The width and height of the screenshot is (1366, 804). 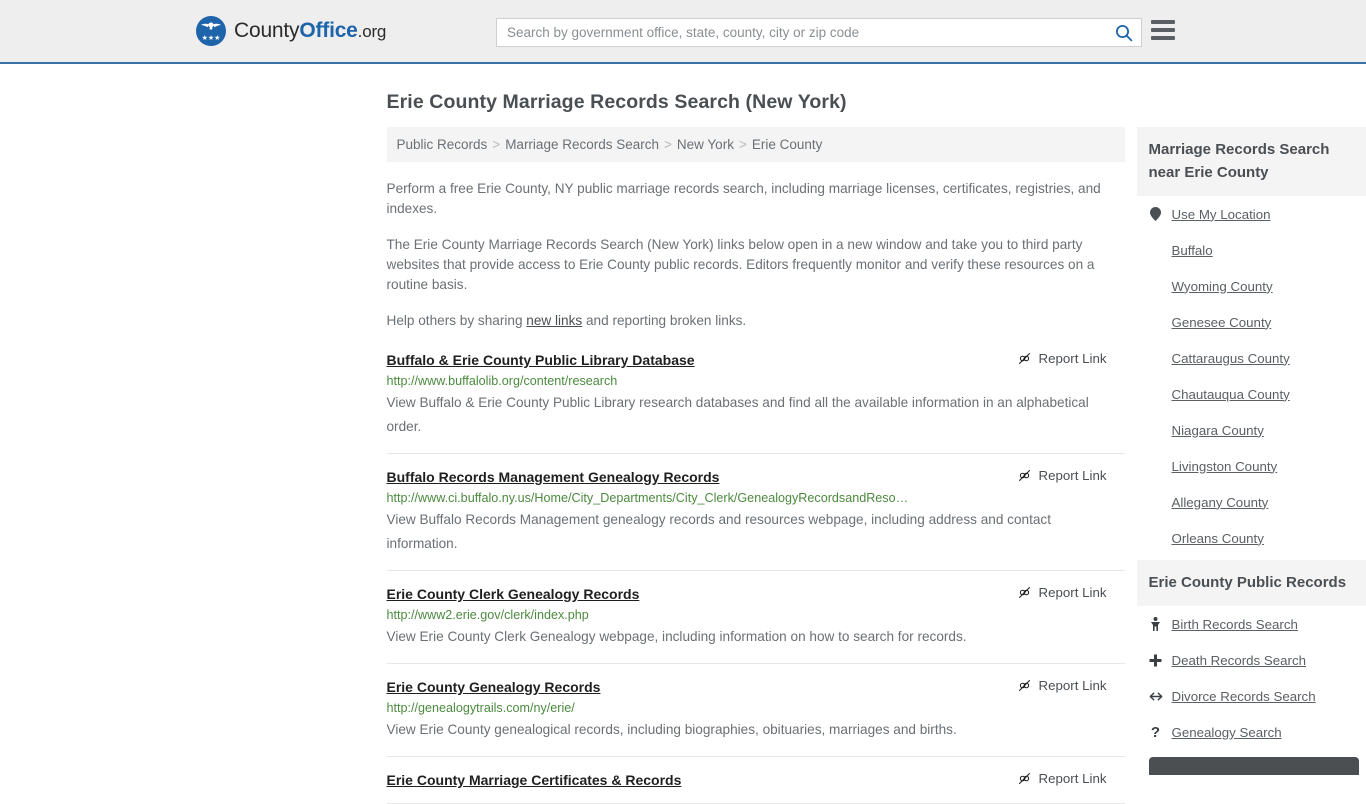 I want to click on new-links-link: new links, so click(x=554, y=320).